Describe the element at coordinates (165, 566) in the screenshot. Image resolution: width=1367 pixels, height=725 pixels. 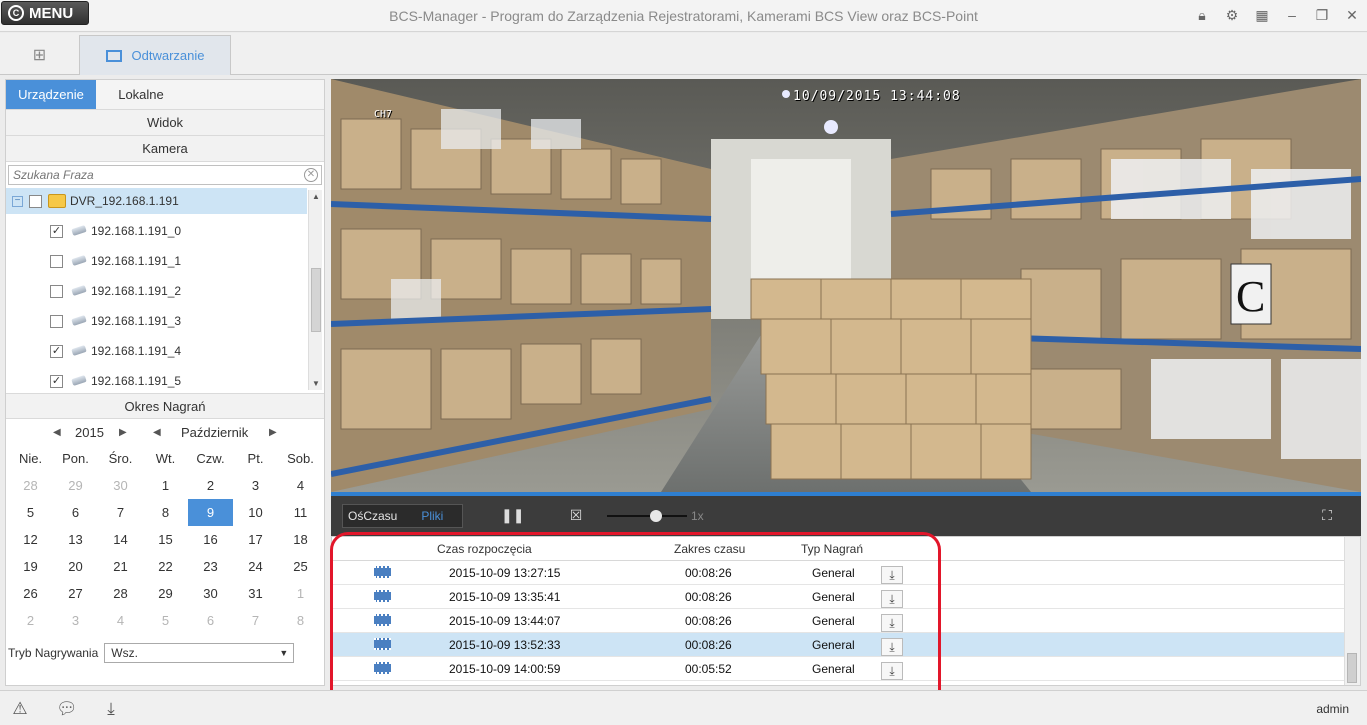
I see `calendar-day: 22` at that location.